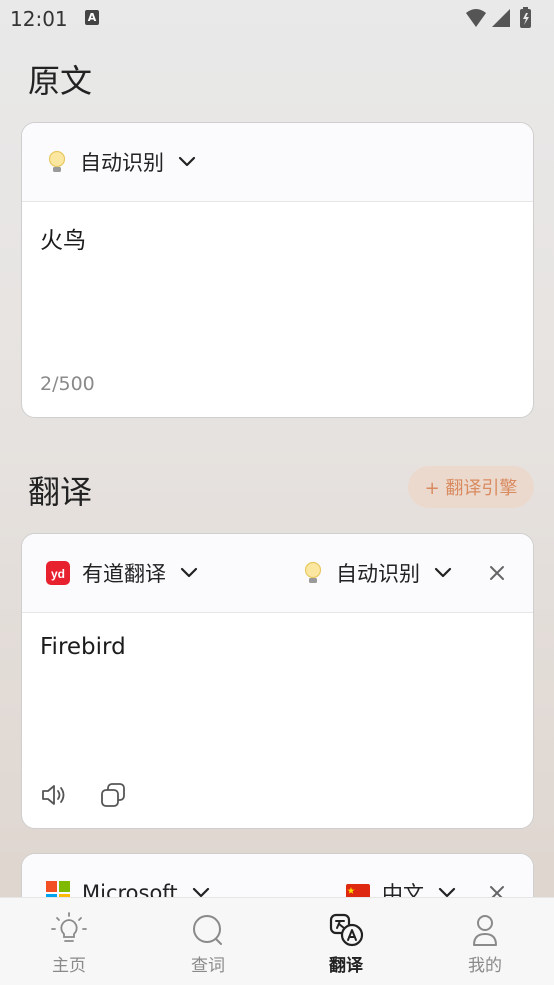  I want to click on signal-icon, so click(501, 18).